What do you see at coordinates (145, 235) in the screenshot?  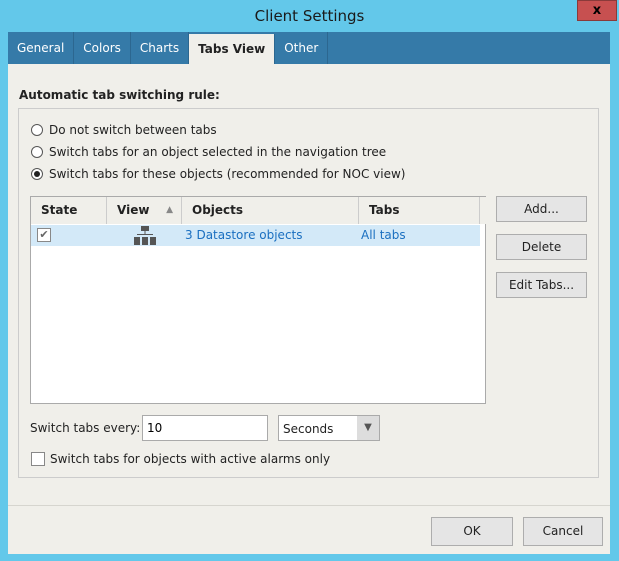 I see `network-tree-icon` at bounding box center [145, 235].